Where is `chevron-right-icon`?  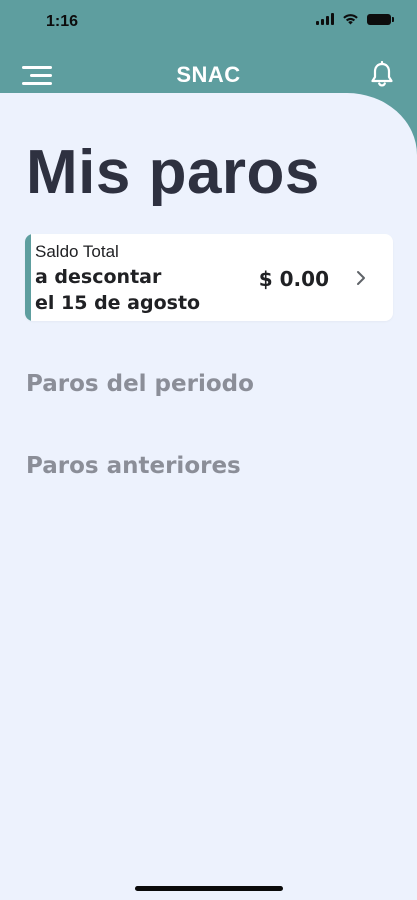 chevron-right-icon is located at coordinates (361, 278).